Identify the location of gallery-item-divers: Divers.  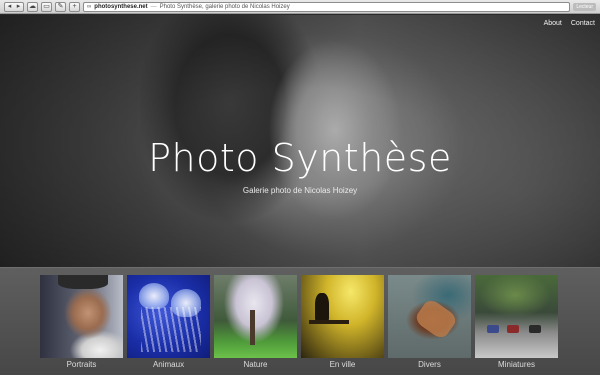
(429, 325).